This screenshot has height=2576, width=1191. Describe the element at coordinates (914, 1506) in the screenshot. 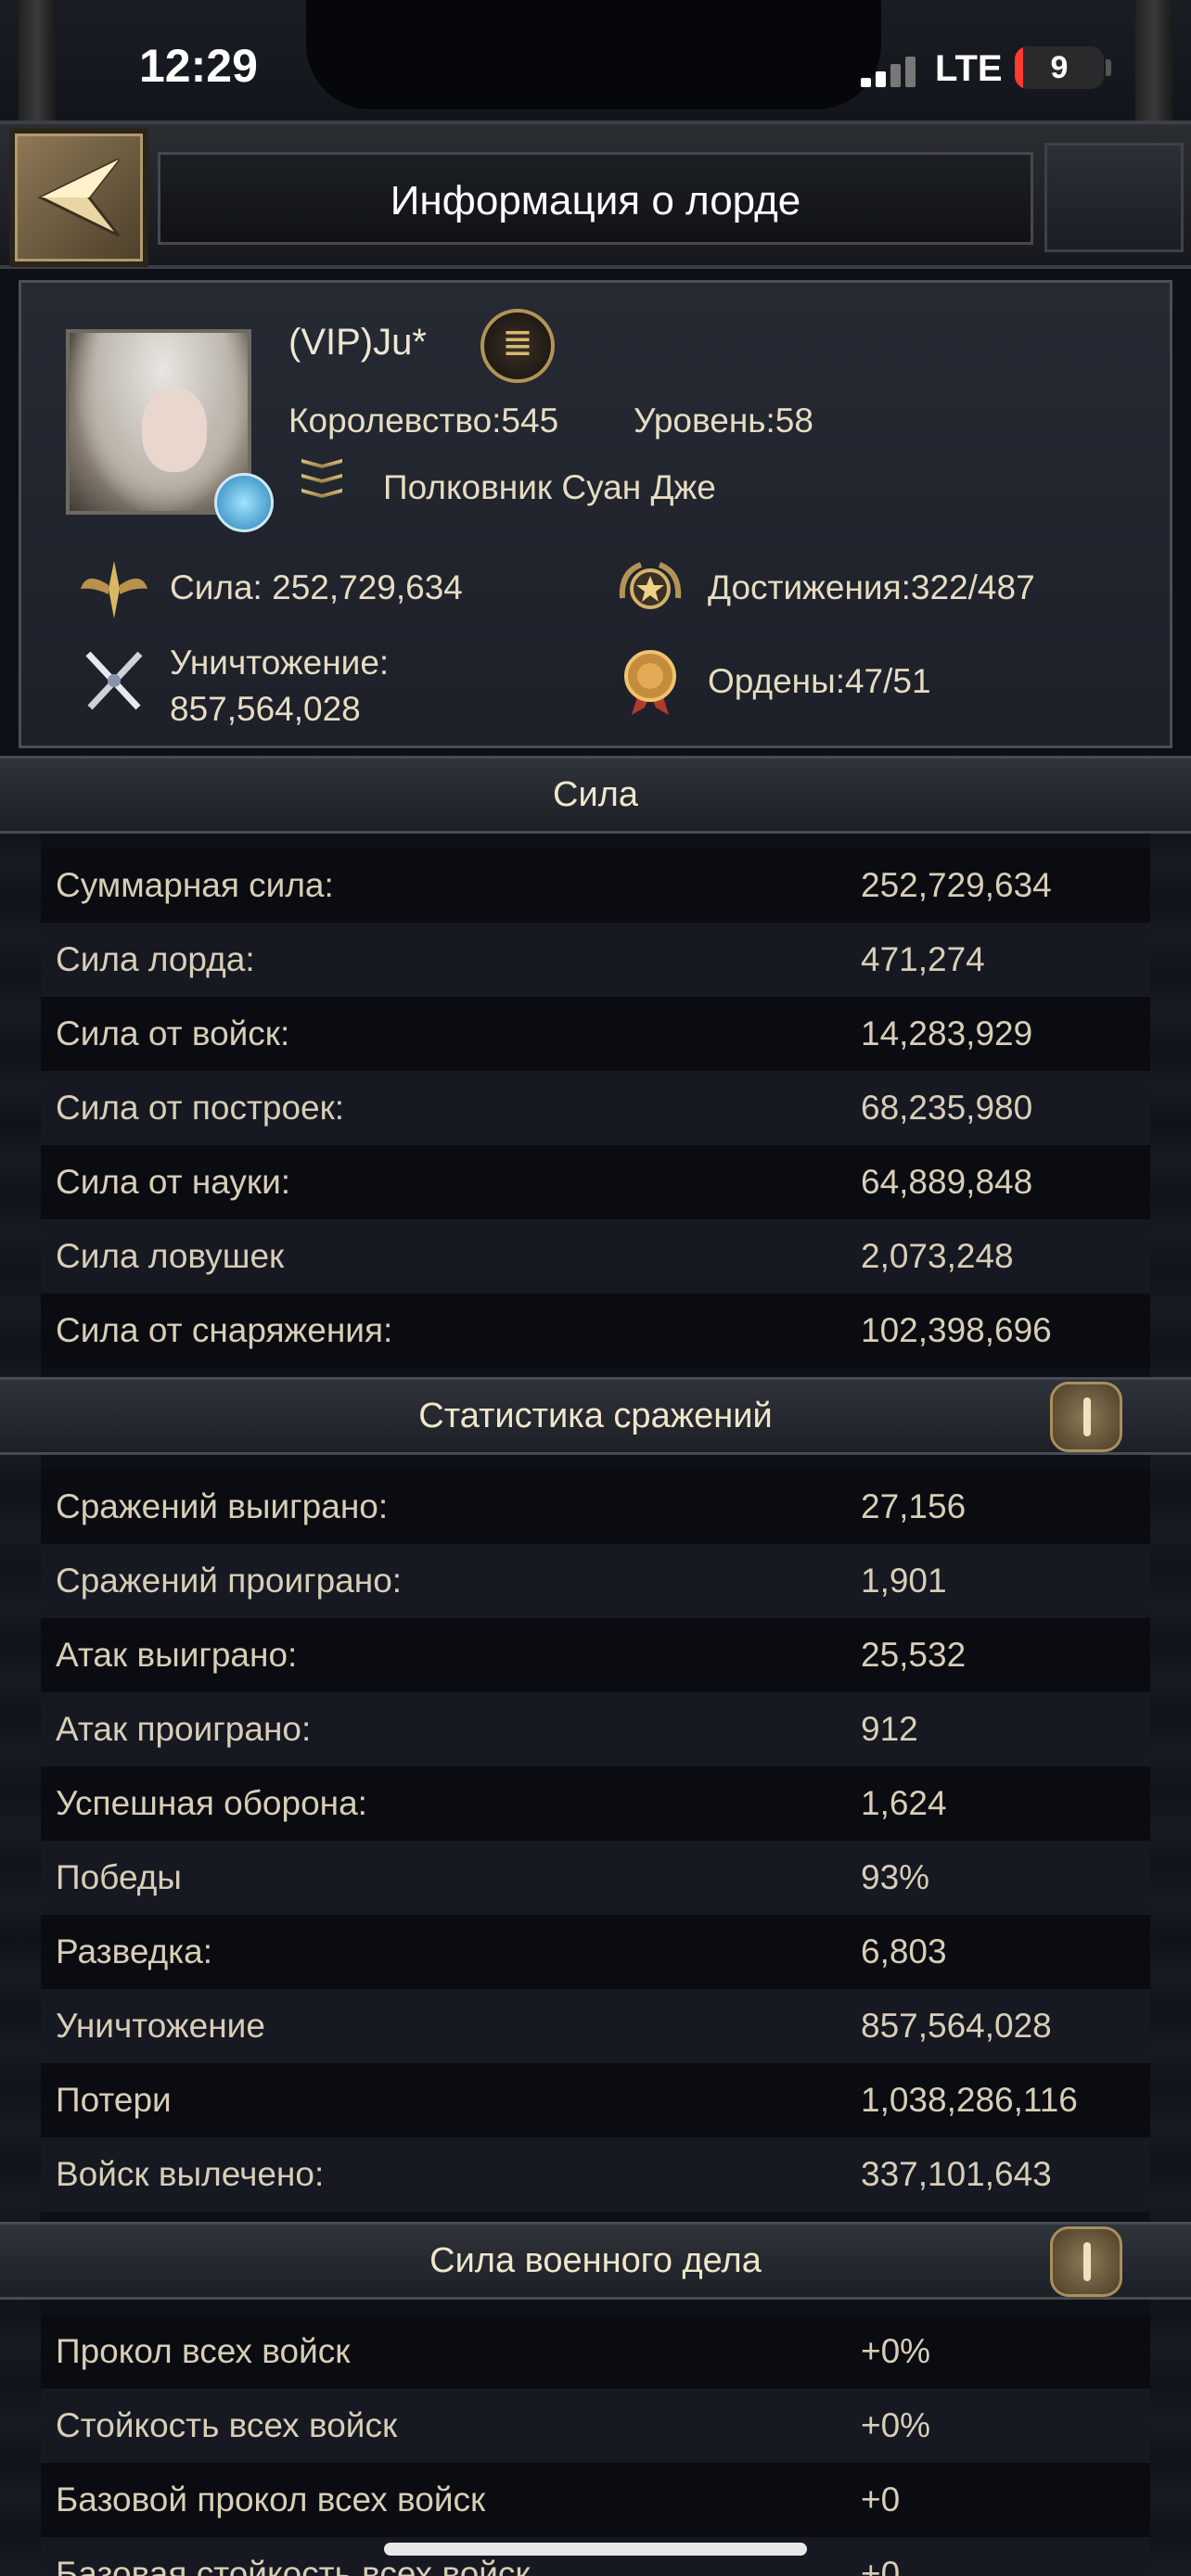

I see `stat-value: 27,156` at that location.